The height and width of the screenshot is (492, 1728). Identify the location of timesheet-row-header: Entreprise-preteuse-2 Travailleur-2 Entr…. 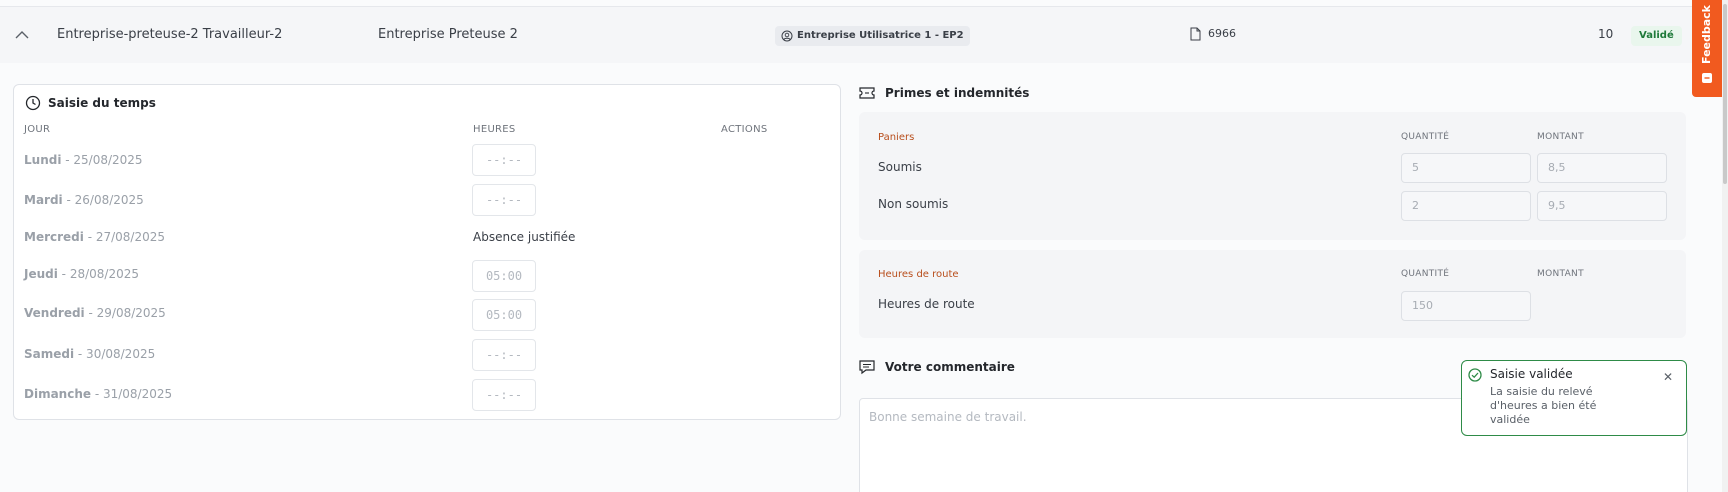
(855, 35).